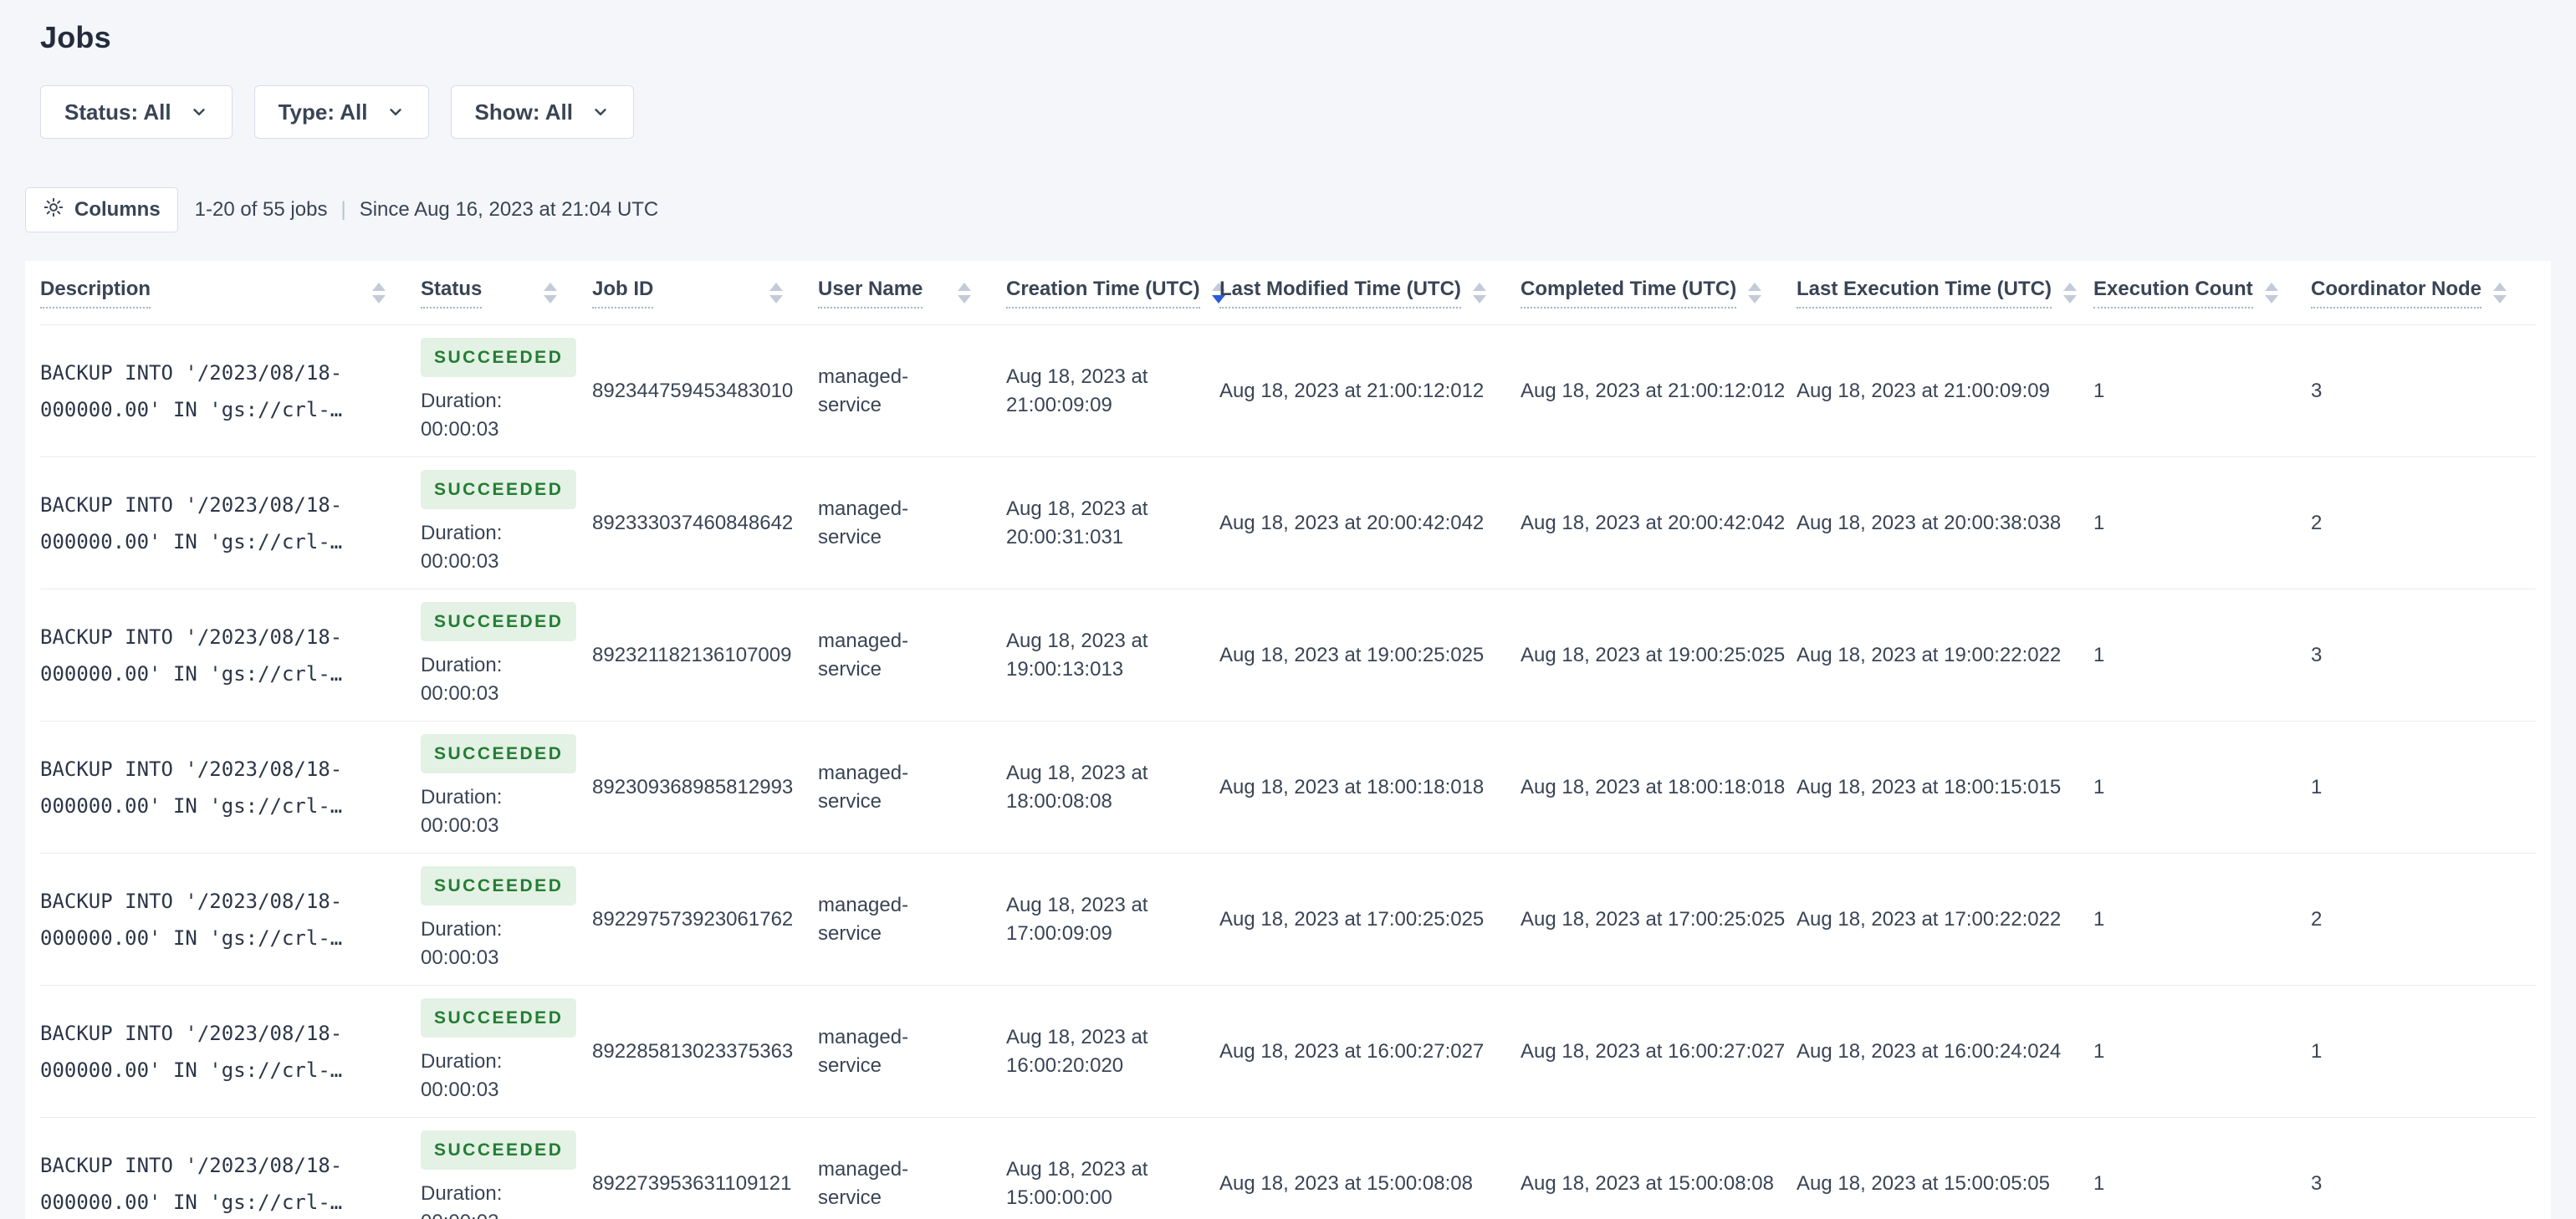 The image size is (2576, 1219). Describe the element at coordinates (693, 390) in the screenshot. I see `cell-job-id: 892344759453483010` at that location.